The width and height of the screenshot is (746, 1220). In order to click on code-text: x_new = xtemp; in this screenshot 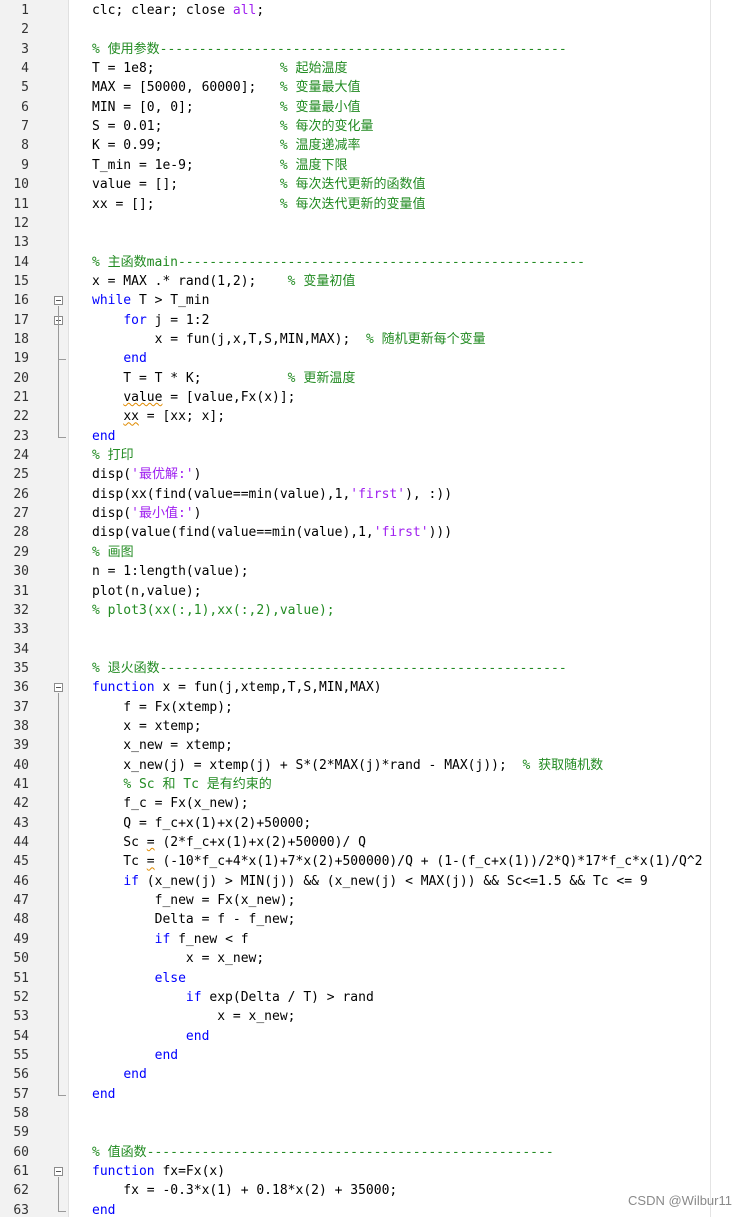, I will do `click(162, 745)`.